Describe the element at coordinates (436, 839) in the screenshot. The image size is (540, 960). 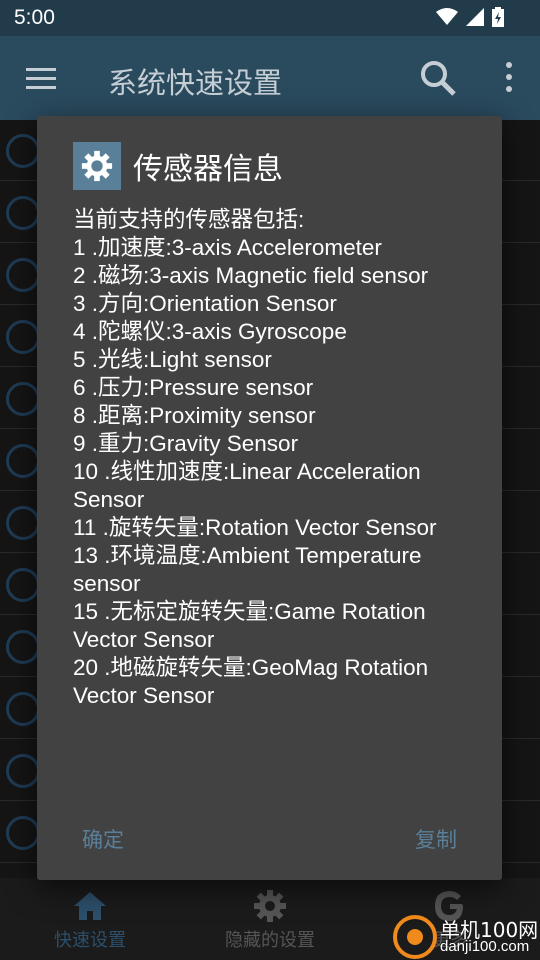
I see `copy-button: 复制` at that location.